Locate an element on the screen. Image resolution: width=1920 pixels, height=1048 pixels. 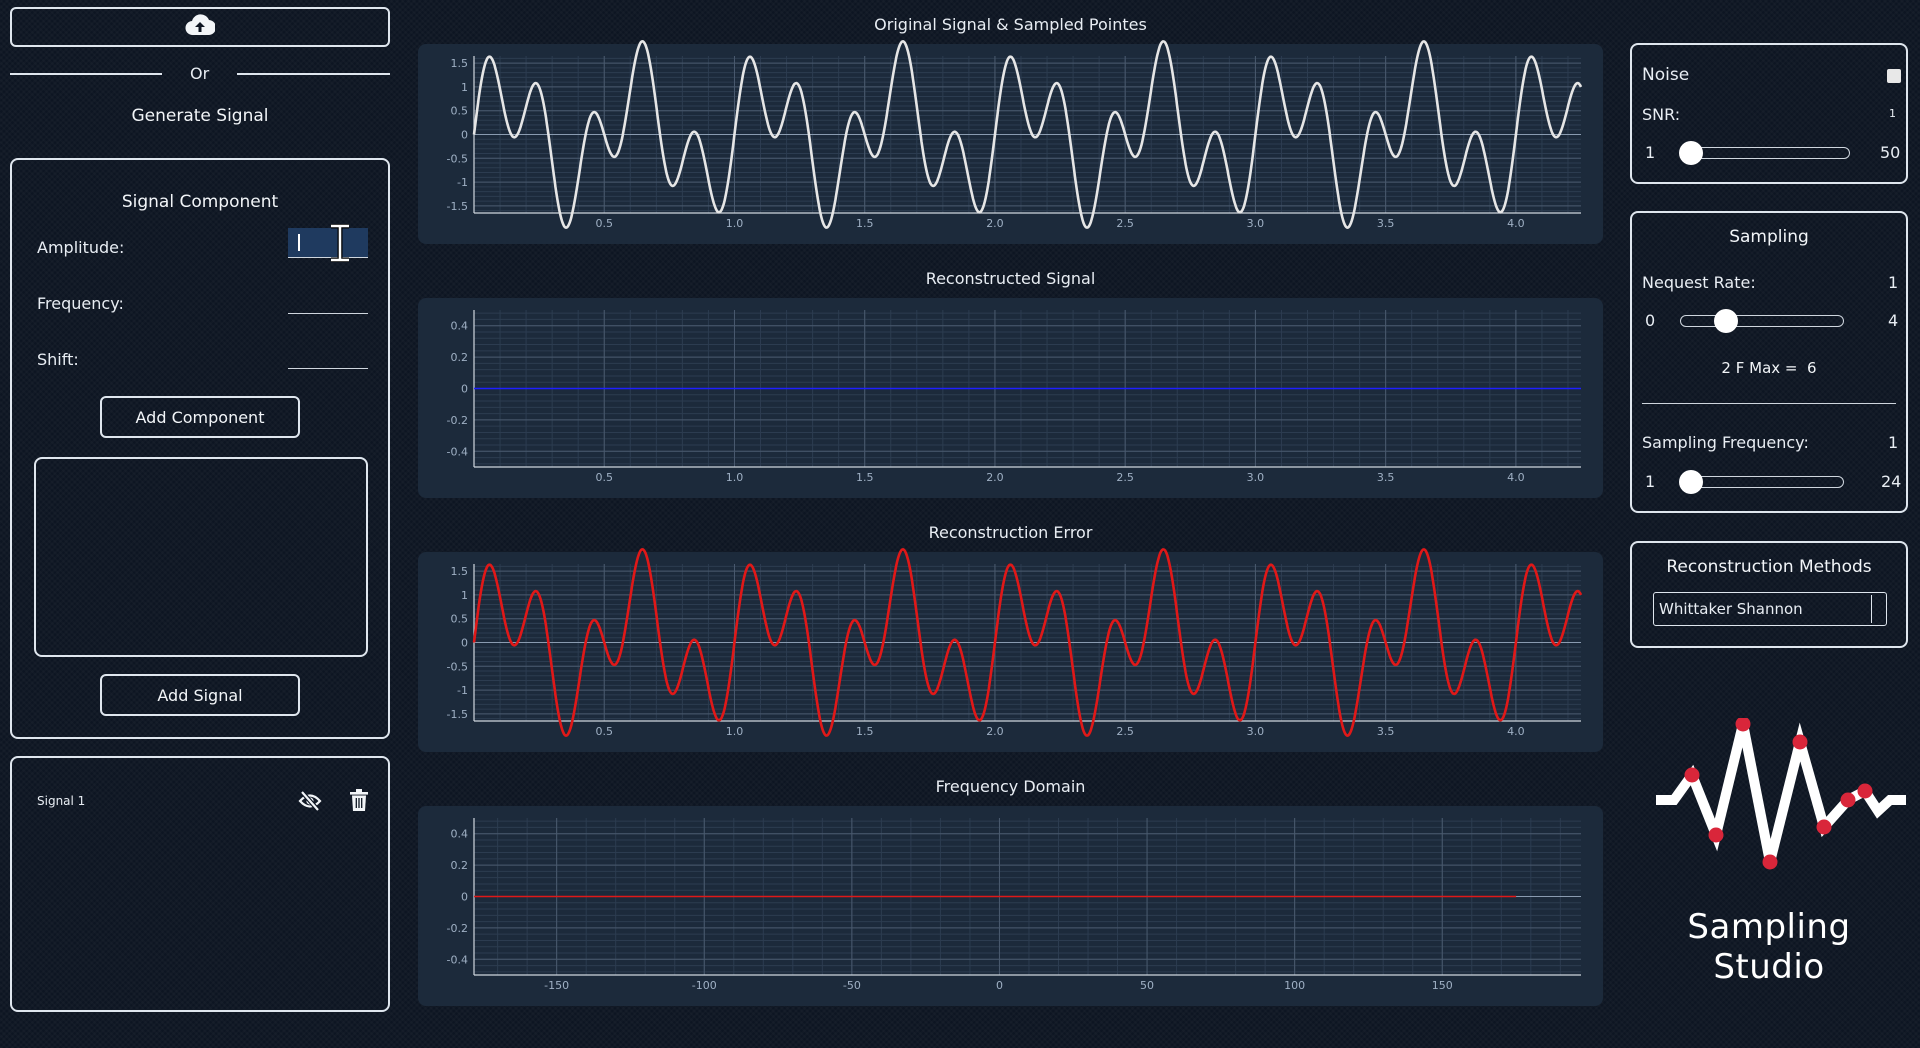
trash-icon is located at coordinates (359, 802).